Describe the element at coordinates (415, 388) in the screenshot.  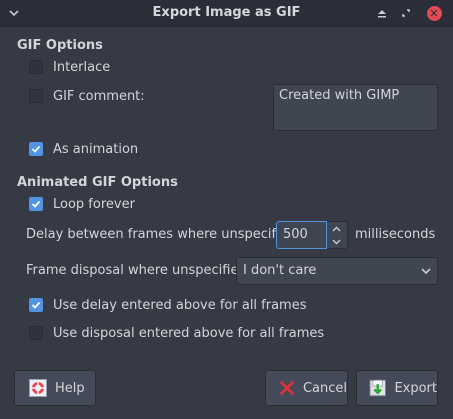
I see `export-label: Export` at that location.